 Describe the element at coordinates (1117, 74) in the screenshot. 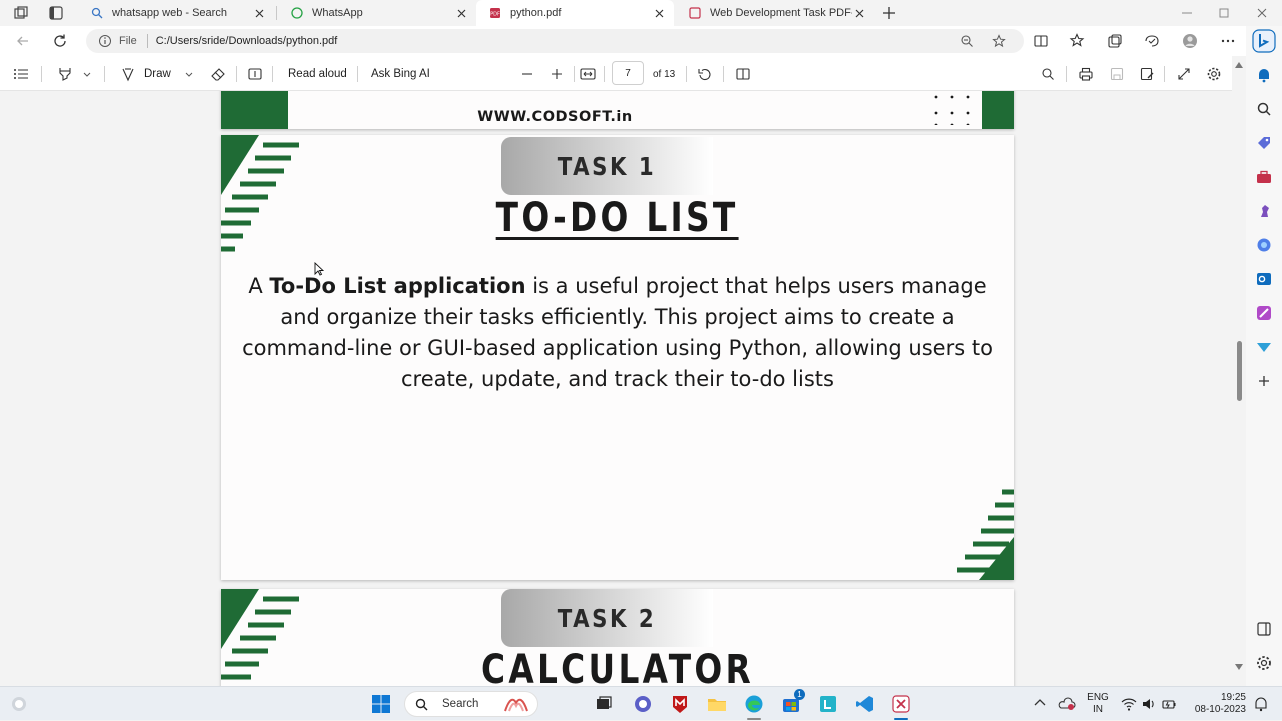

I see `save-icon` at that location.